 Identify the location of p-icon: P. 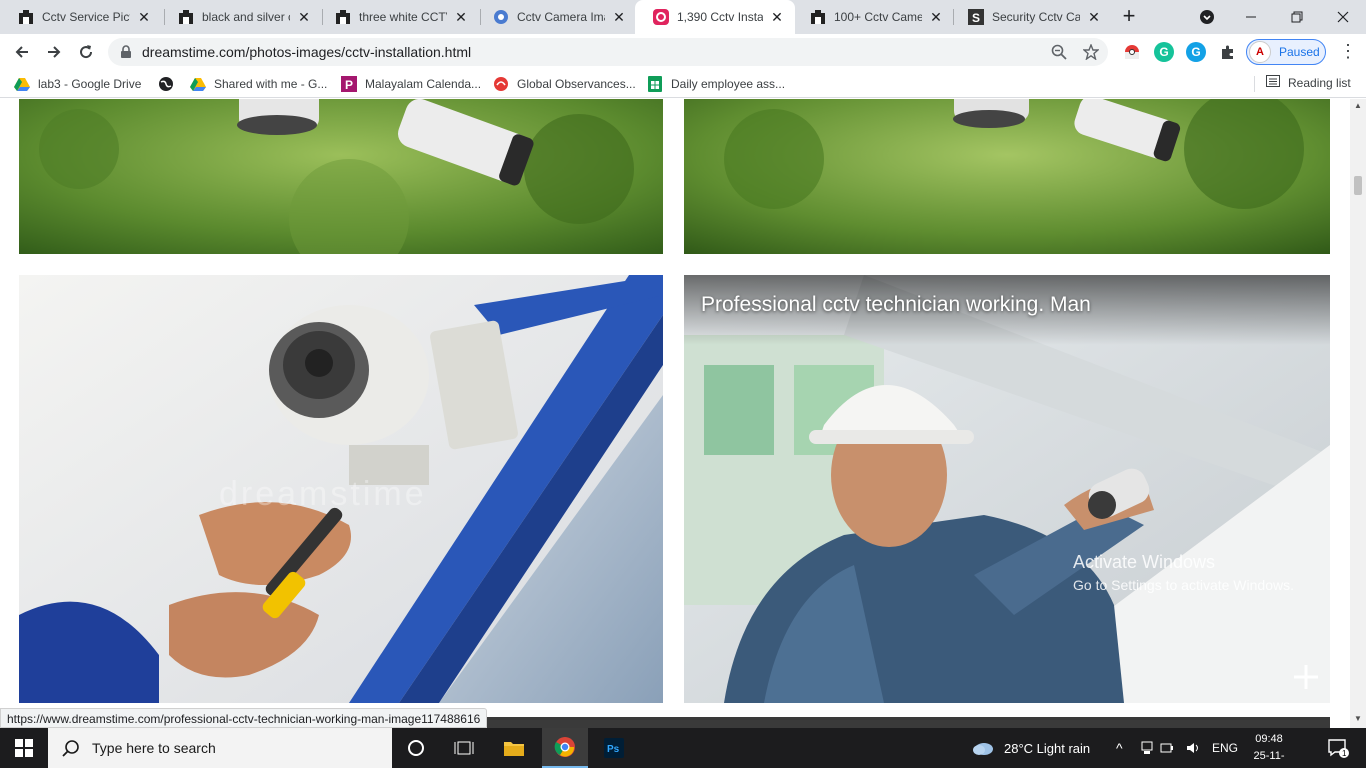
(349, 84).